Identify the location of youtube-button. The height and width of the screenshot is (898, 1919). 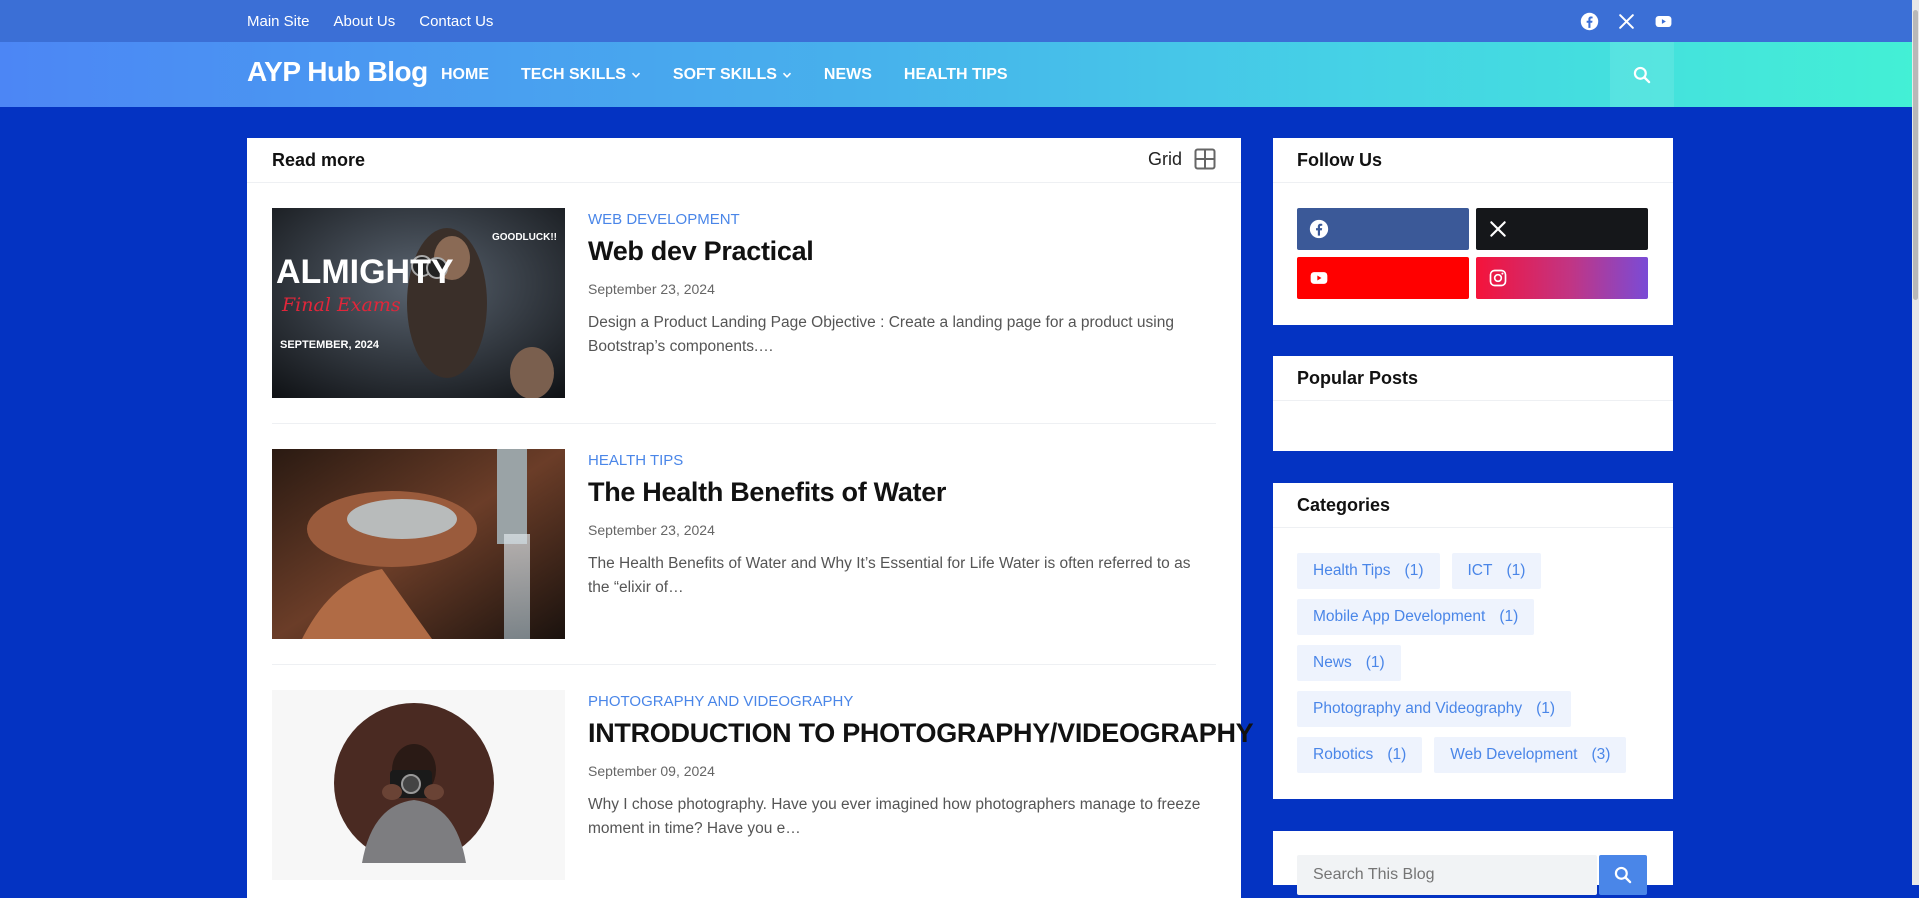
(1383, 278).